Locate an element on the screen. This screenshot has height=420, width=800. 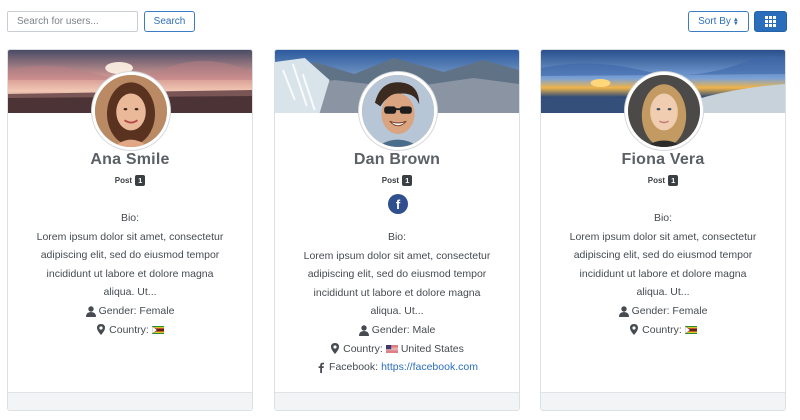
facebook-icon: f is located at coordinates (398, 204).